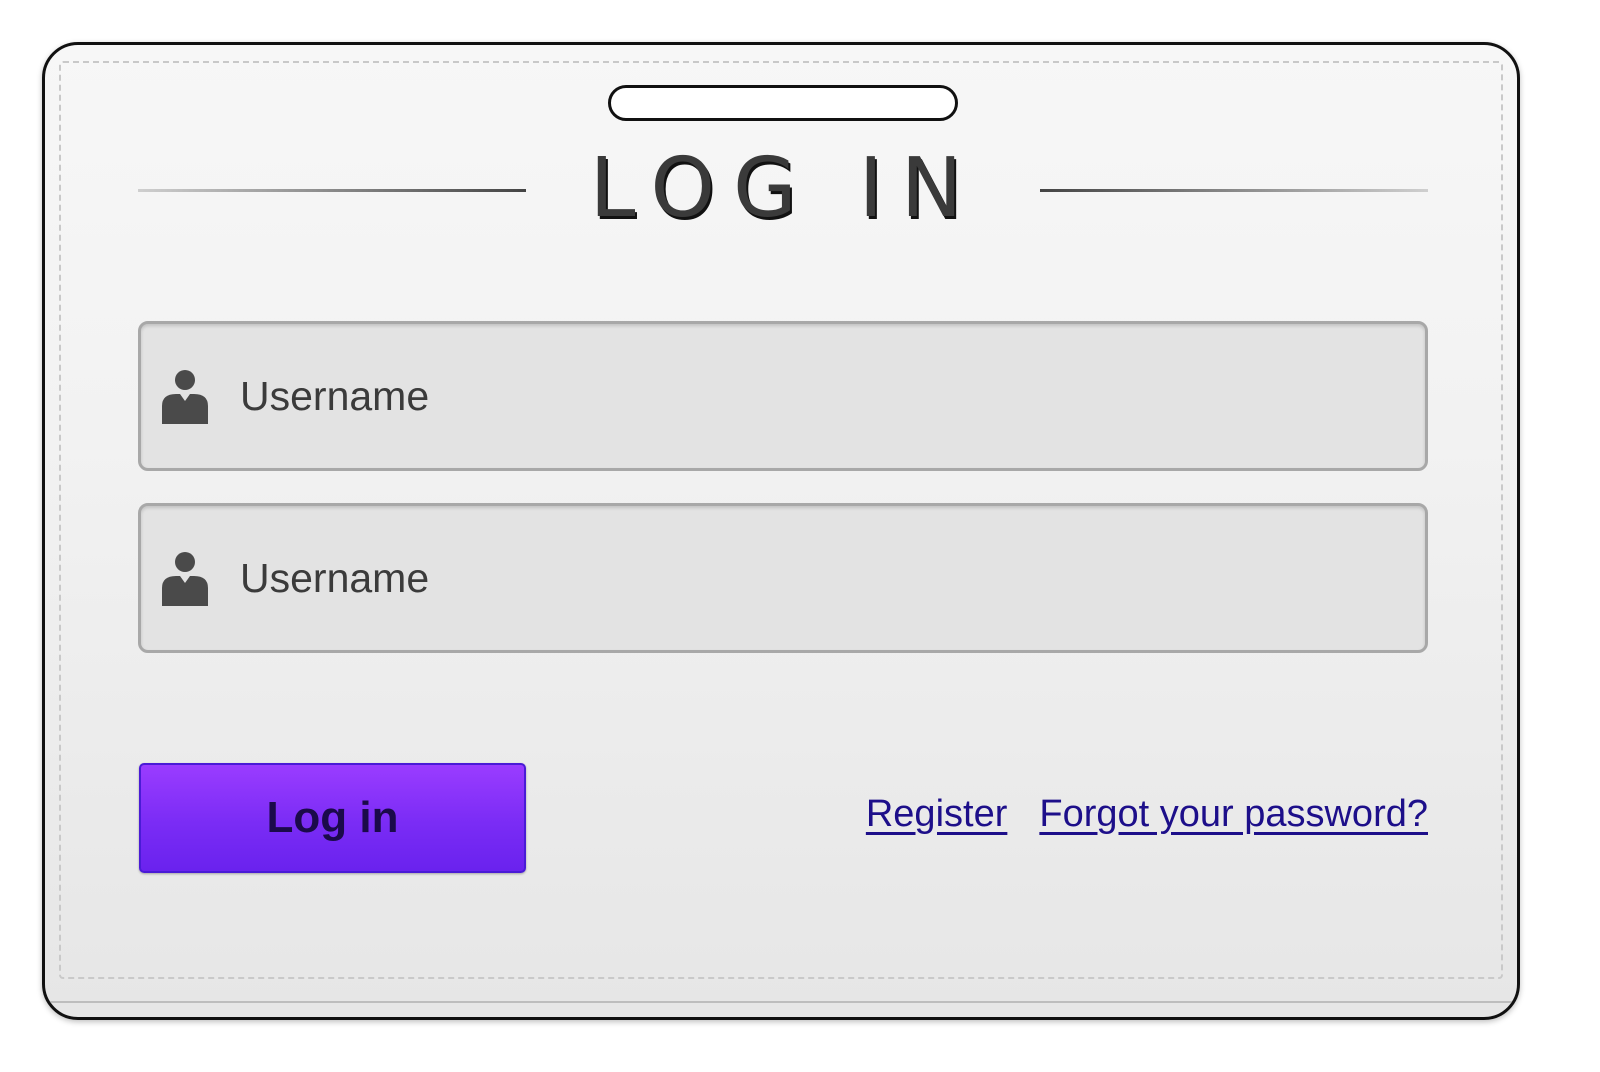 The width and height of the screenshot is (1600, 1072). I want to click on username-field: Username, so click(783, 396).